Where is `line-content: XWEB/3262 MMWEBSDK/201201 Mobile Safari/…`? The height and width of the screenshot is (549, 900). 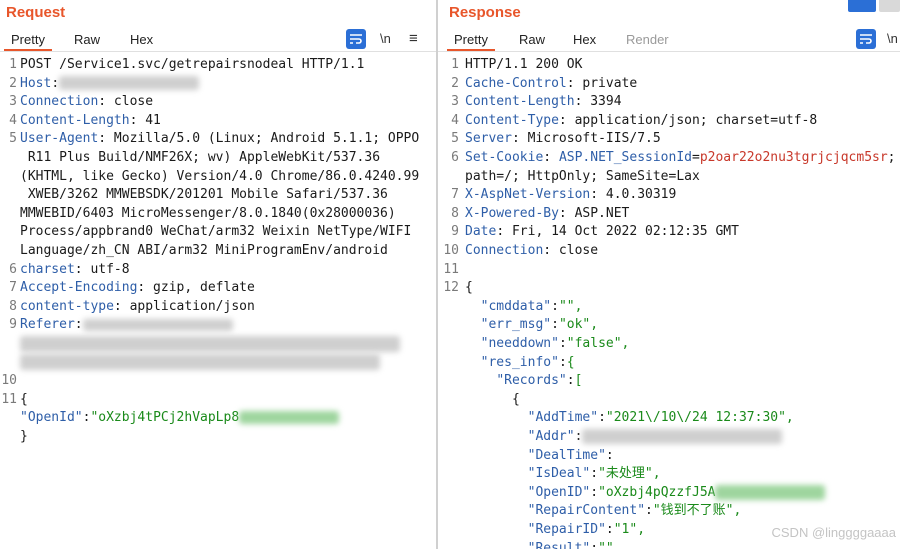 line-content: XWEB/3262 MMWEBSDK/201201 Mobile Safari/… is located at coordinates (204, 195).